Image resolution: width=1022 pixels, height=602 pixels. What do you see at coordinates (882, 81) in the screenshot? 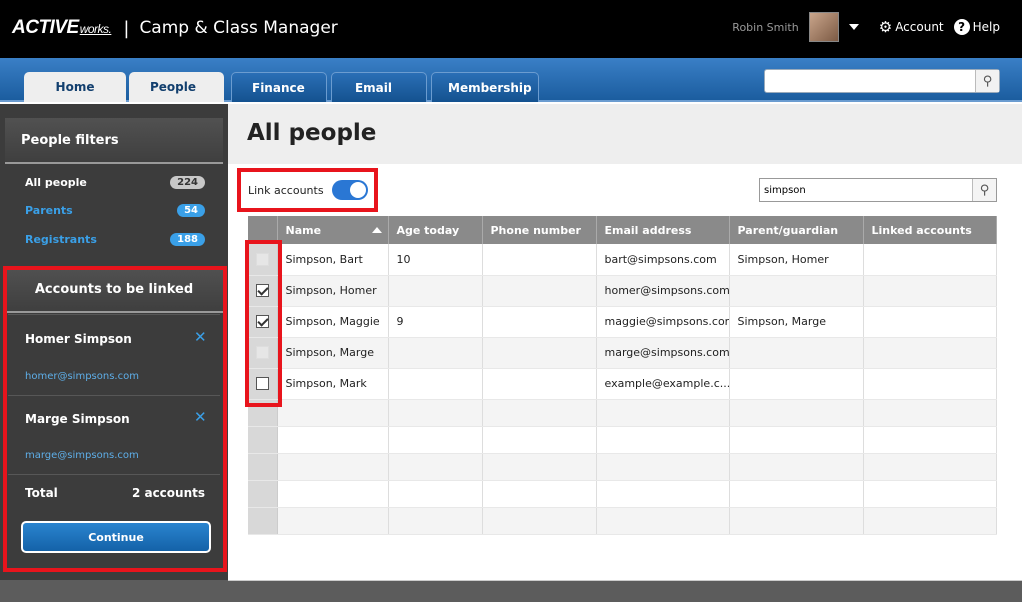
I see `global-search: ⚲` at bounding box center [882, 81].